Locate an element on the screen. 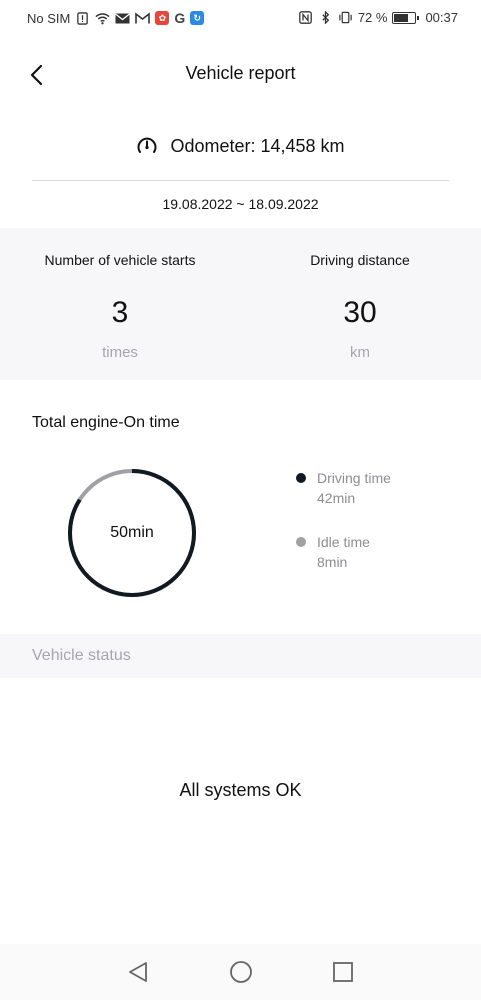 The width and height of the screenshot is (481, 1000). vibrate-icon is located at coordinates (345, 17).